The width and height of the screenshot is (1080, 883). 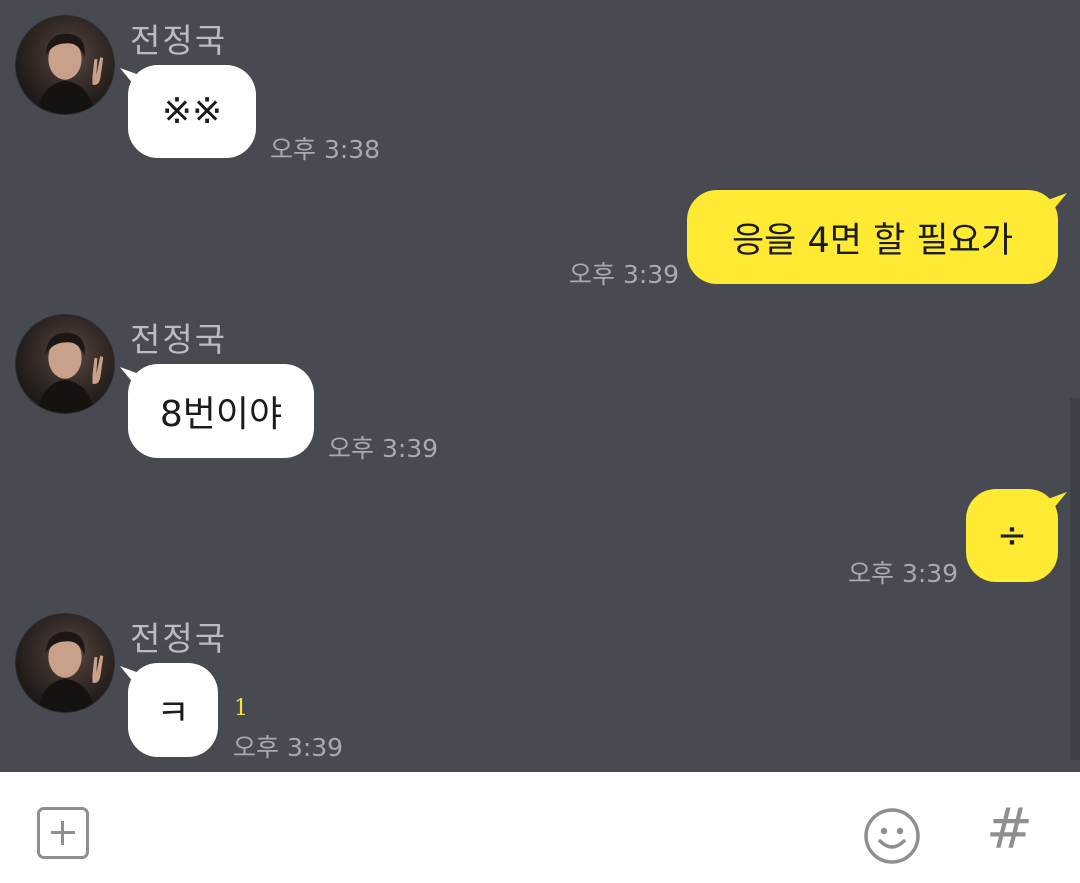 I want to click on message-bubble: 8번이야, so click(x=221, y=411).